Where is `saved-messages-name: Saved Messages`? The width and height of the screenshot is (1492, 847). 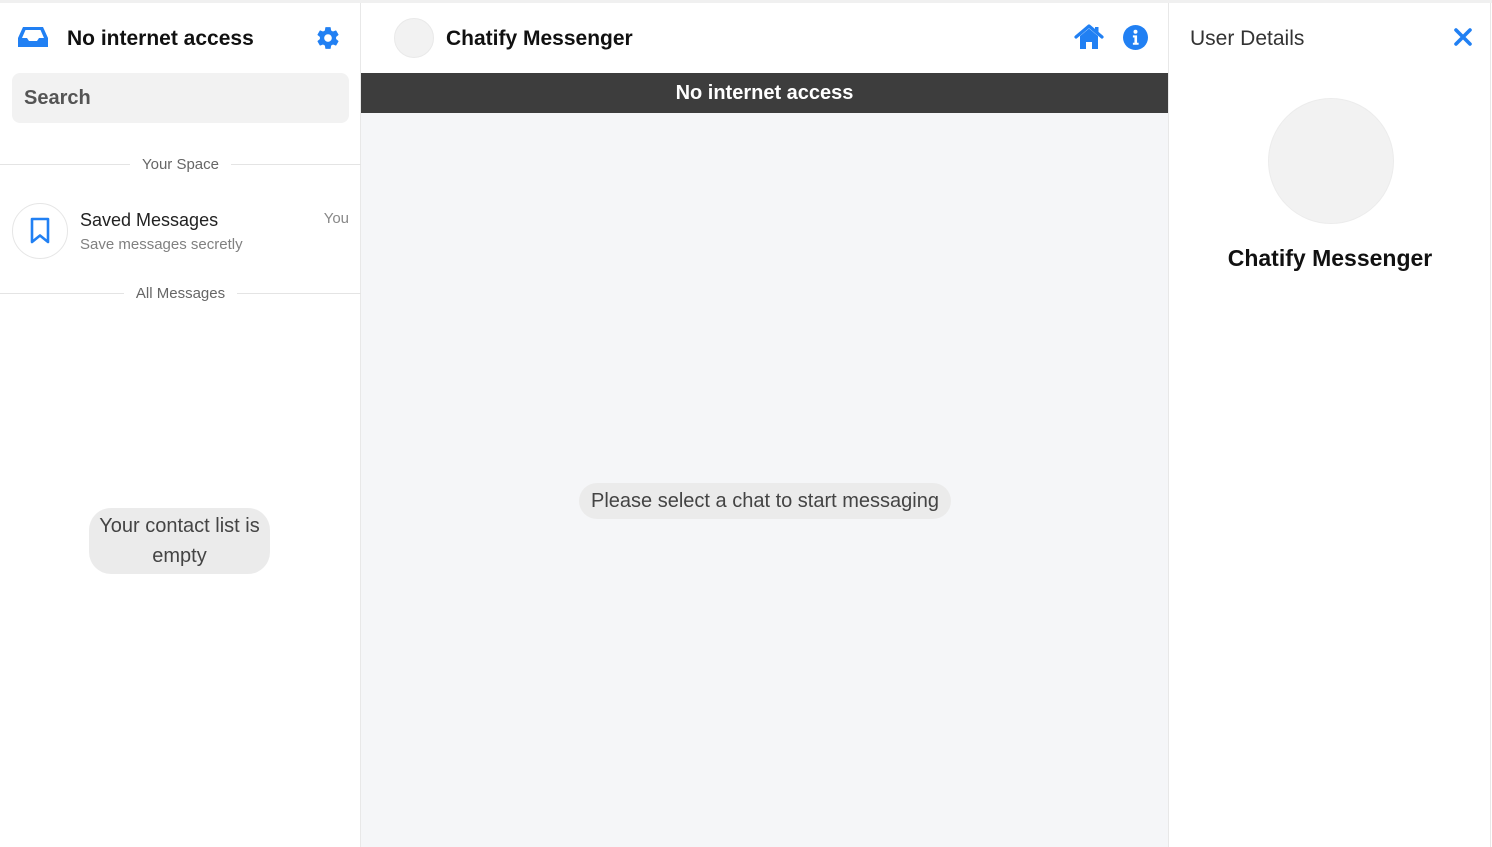
saved-messages-name: Saved Messages is located at coordinates (149, 220).